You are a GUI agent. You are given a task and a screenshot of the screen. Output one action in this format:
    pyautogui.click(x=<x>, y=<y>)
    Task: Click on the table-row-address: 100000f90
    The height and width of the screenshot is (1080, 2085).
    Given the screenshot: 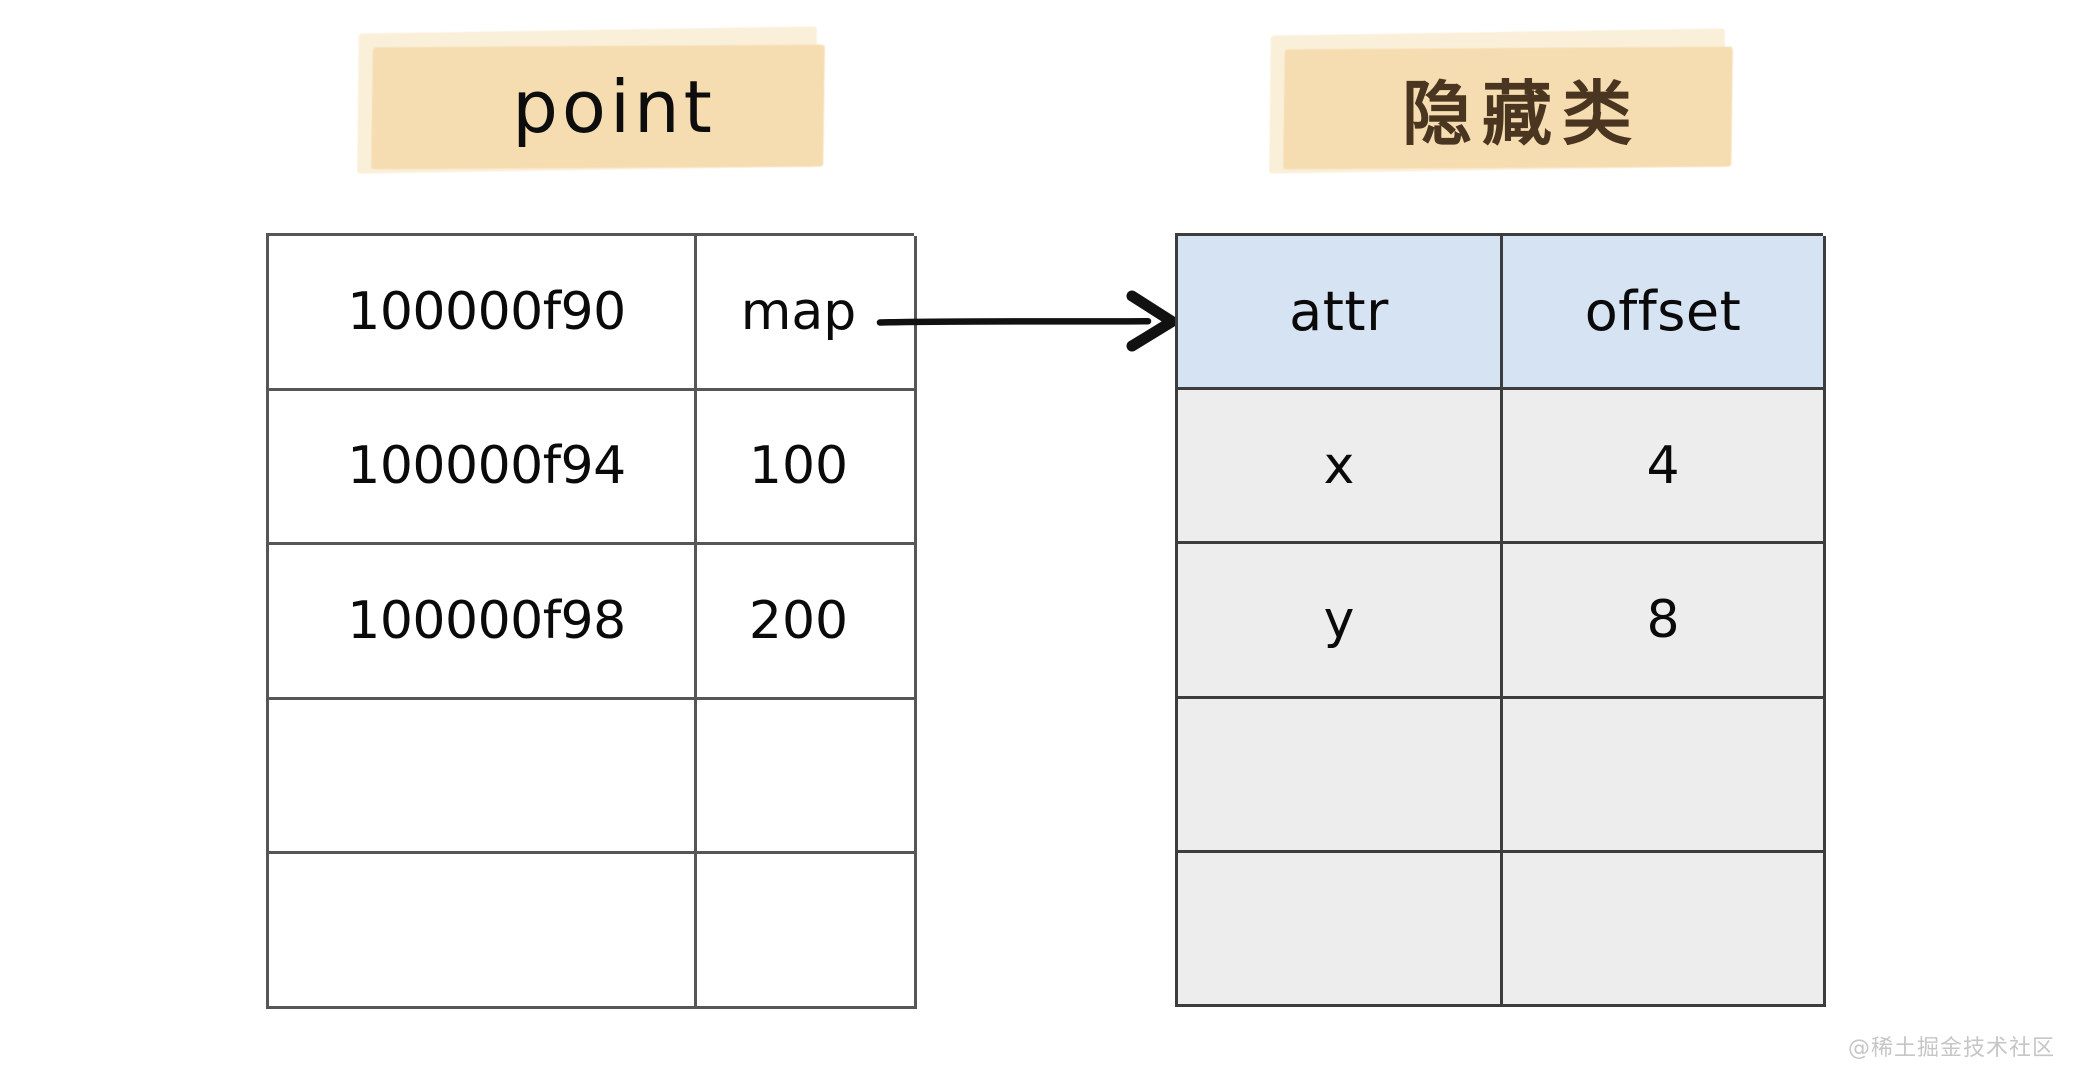 What is the action you would take?
    pyautogui.click(x=483, y=313)
    